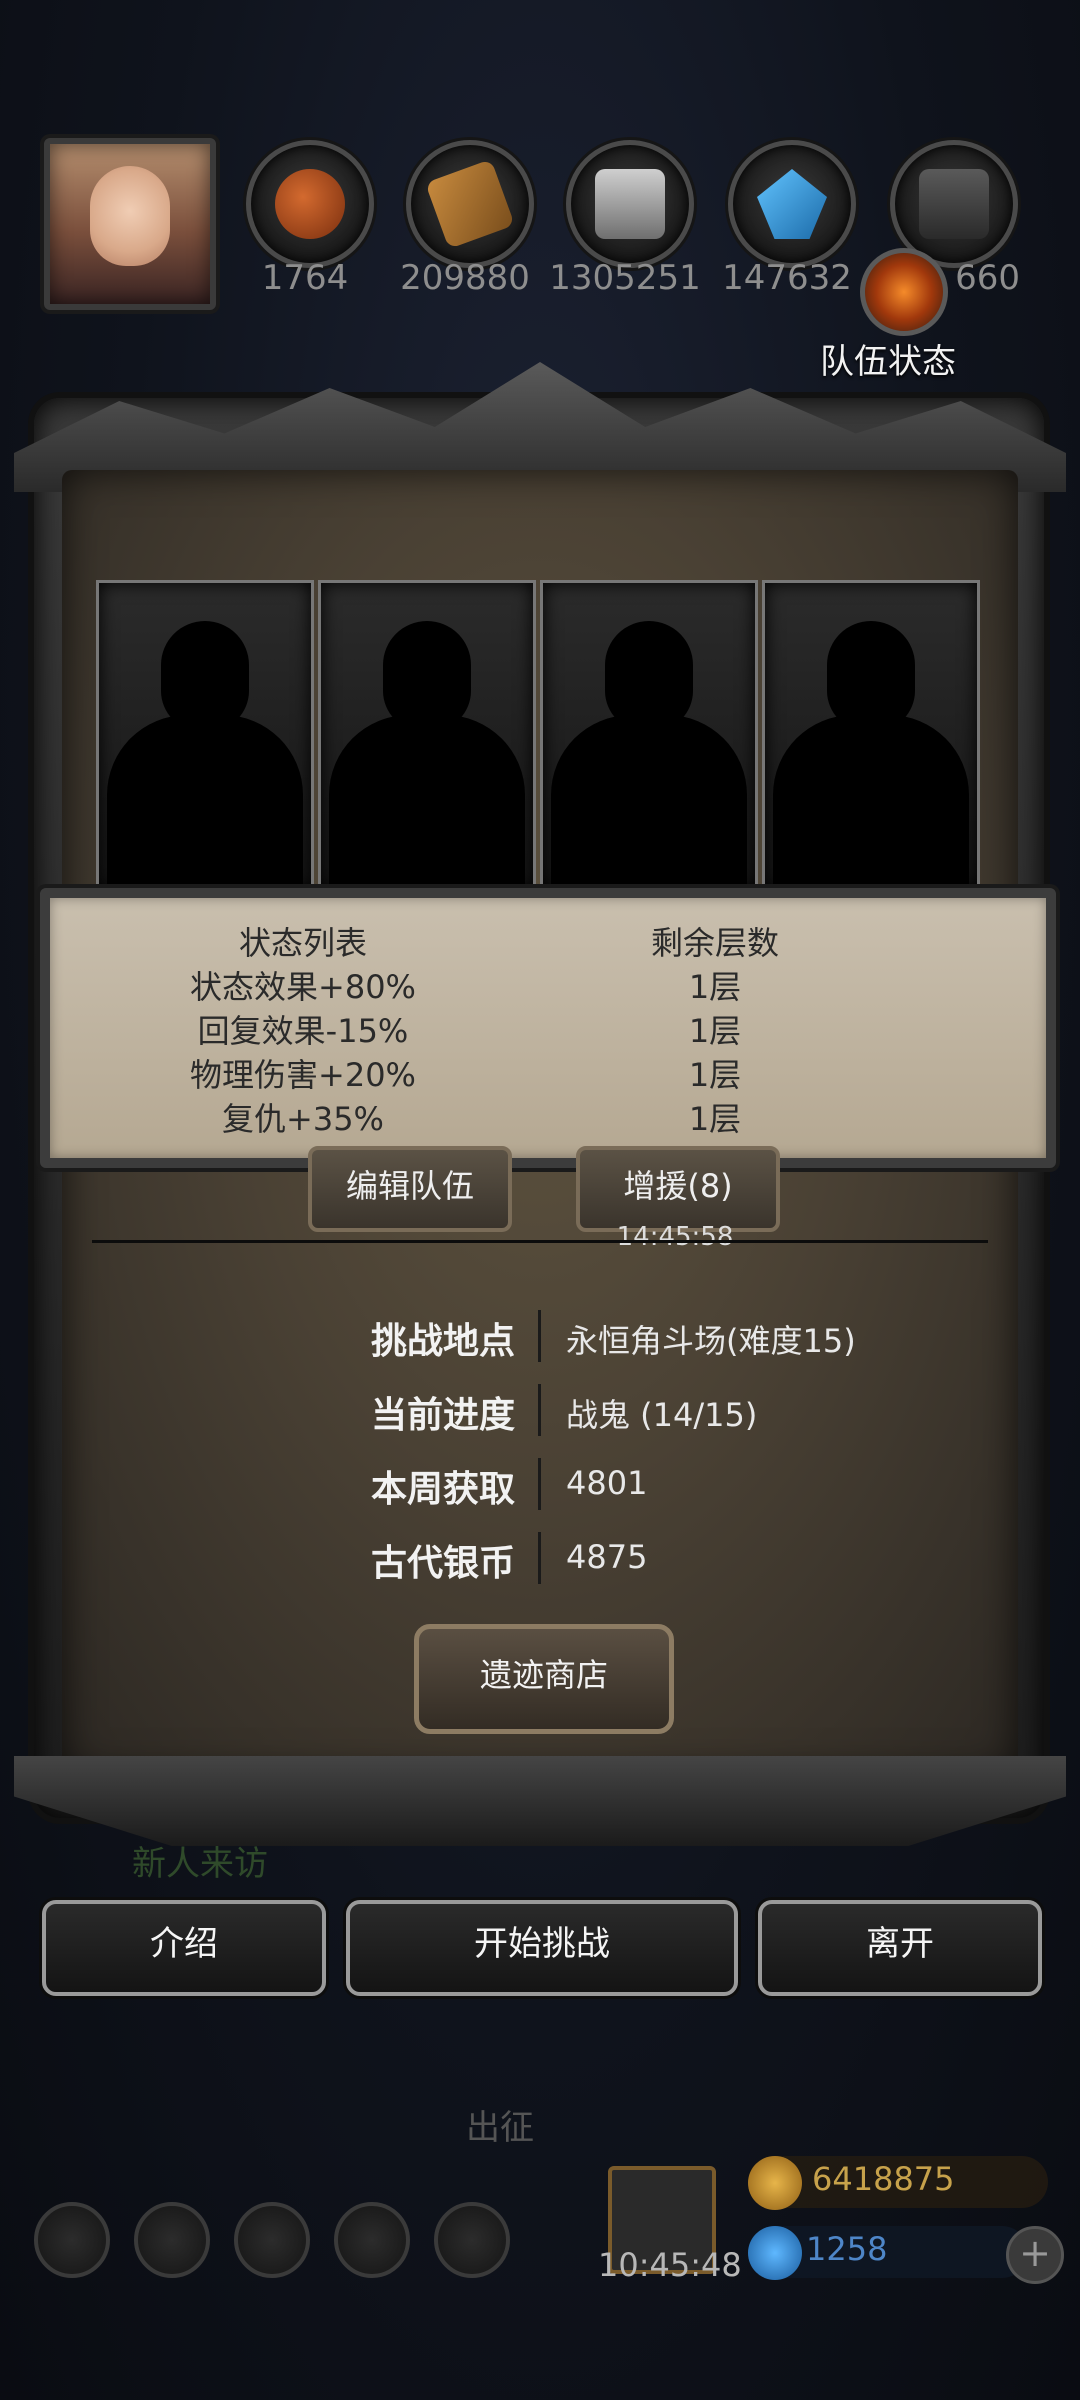  What do you see at coordinates (305, 278) in the screenshot?
I see `meat-count: 1764` at bounding box center [305, 278].